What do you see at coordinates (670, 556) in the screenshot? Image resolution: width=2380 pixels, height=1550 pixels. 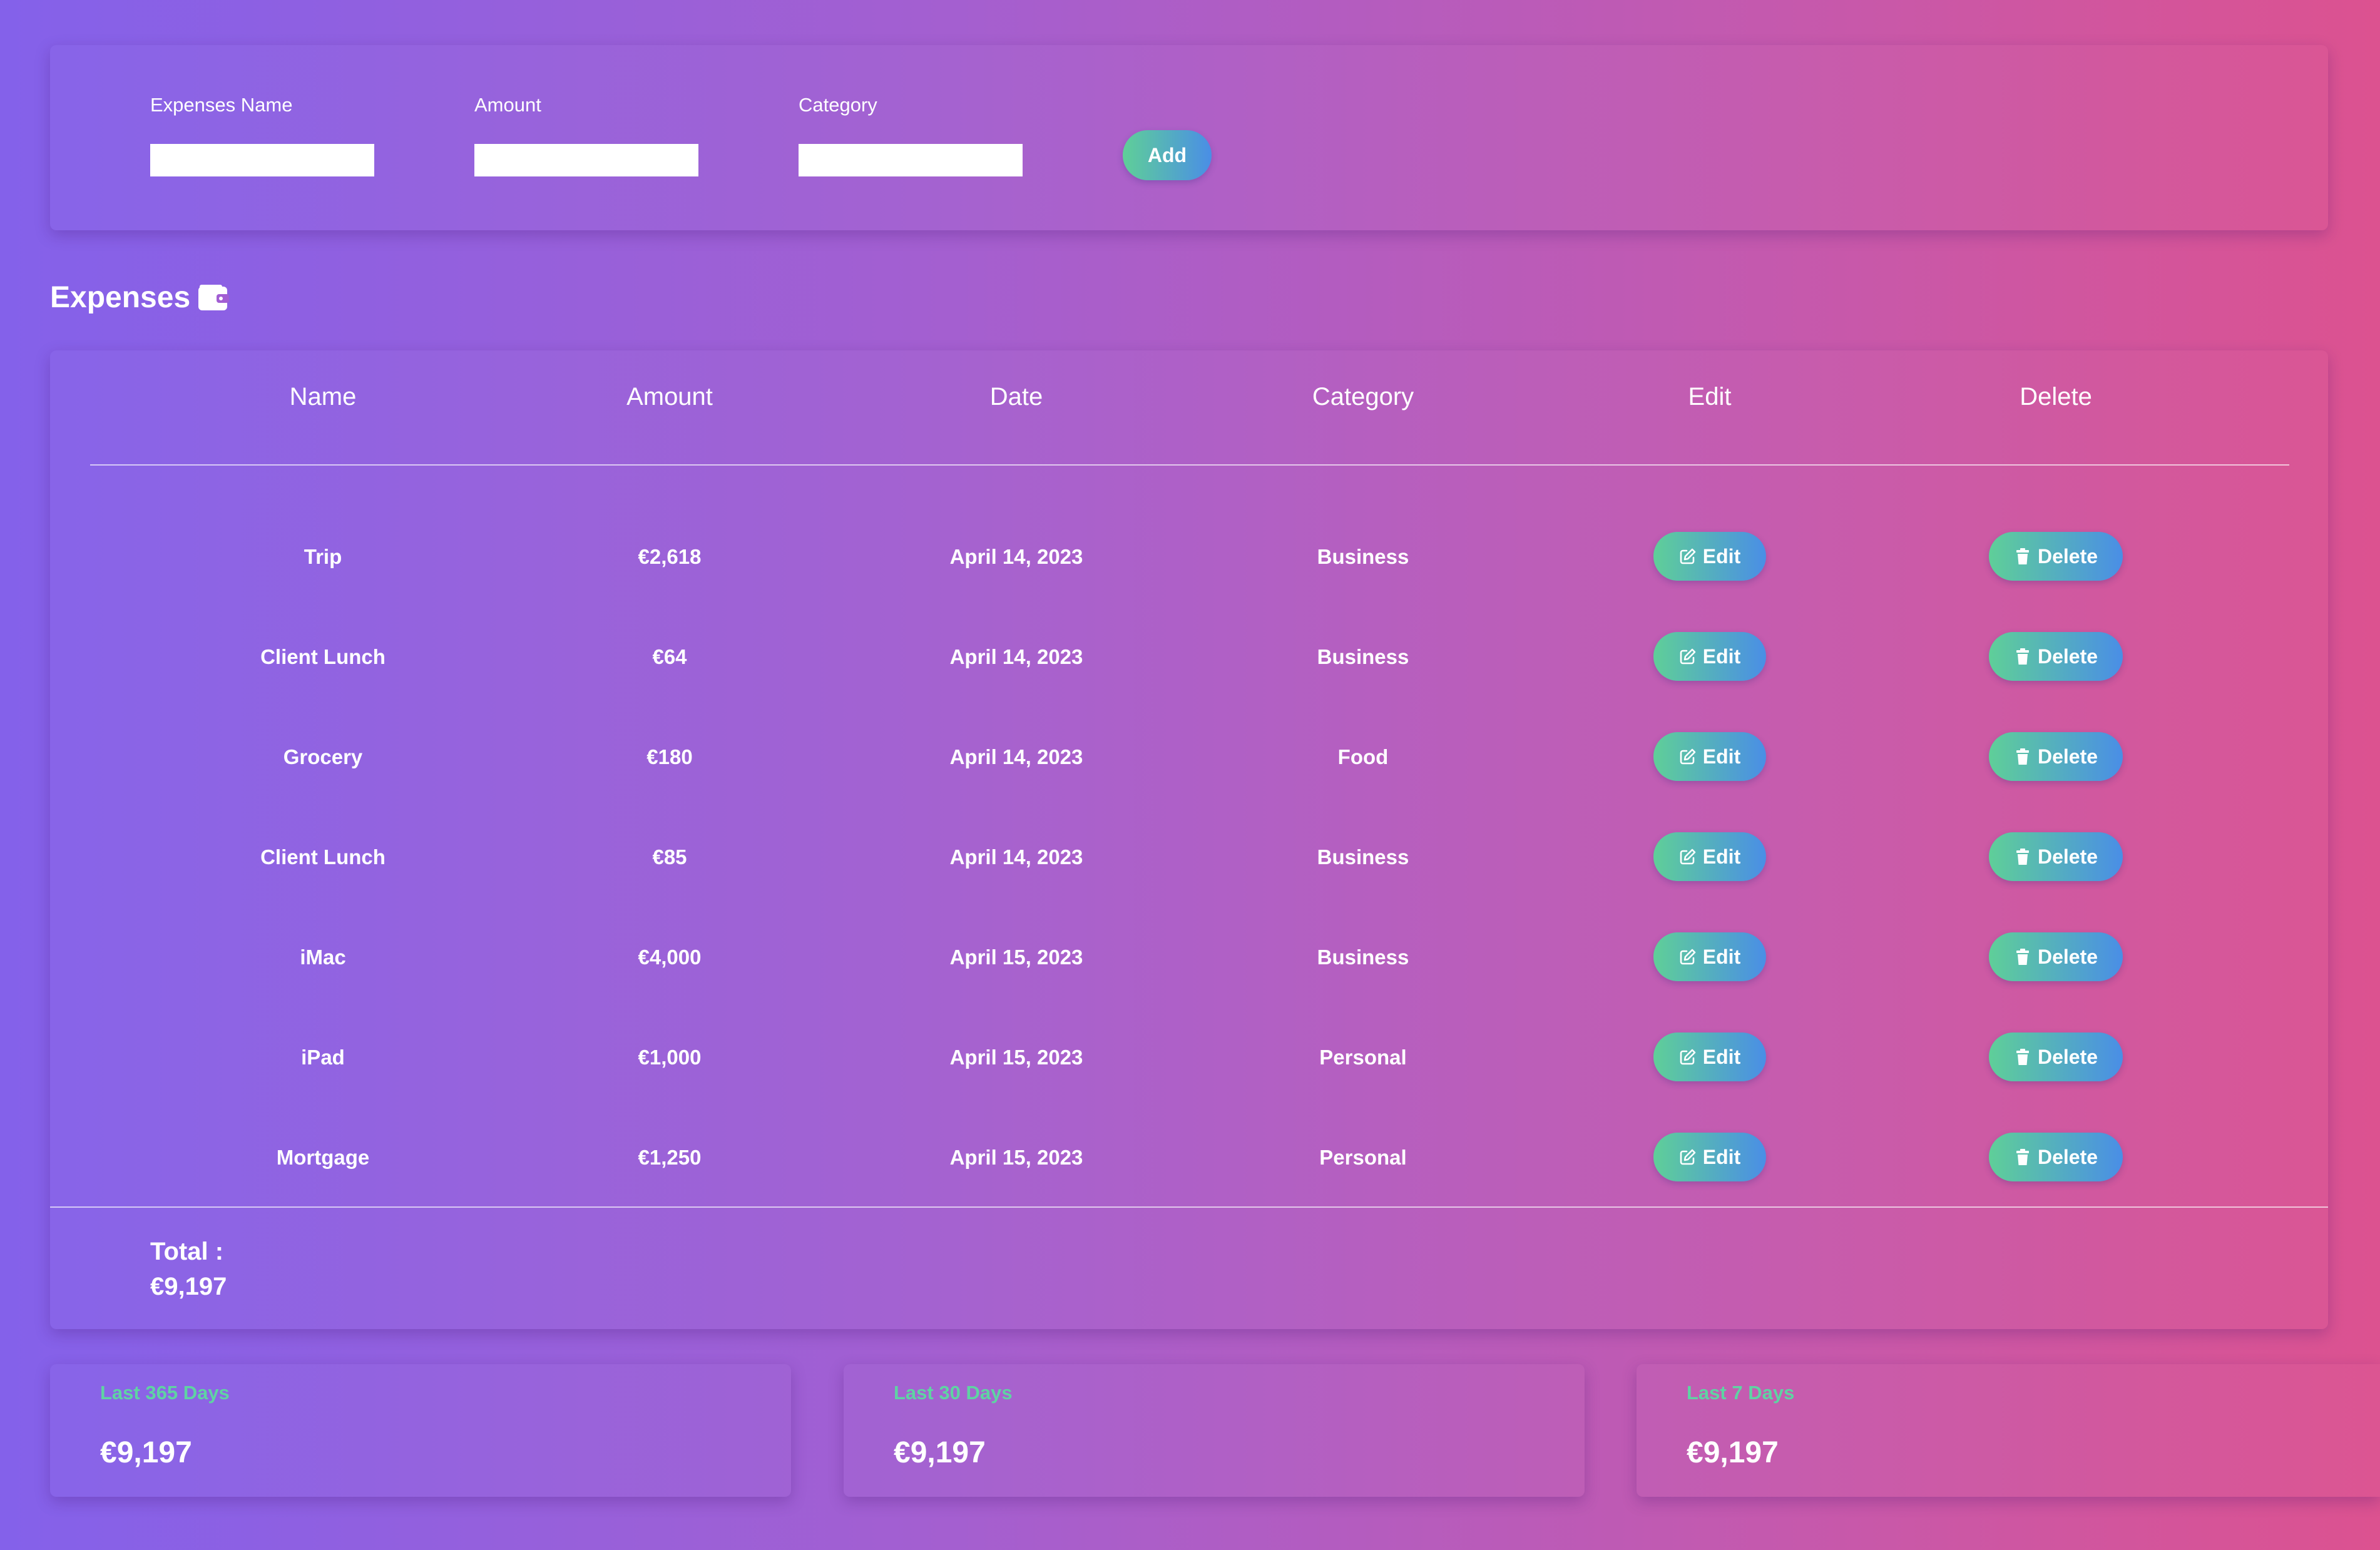 I see `expense-amount-cell: €2,618` at bounding box center [670, 556].